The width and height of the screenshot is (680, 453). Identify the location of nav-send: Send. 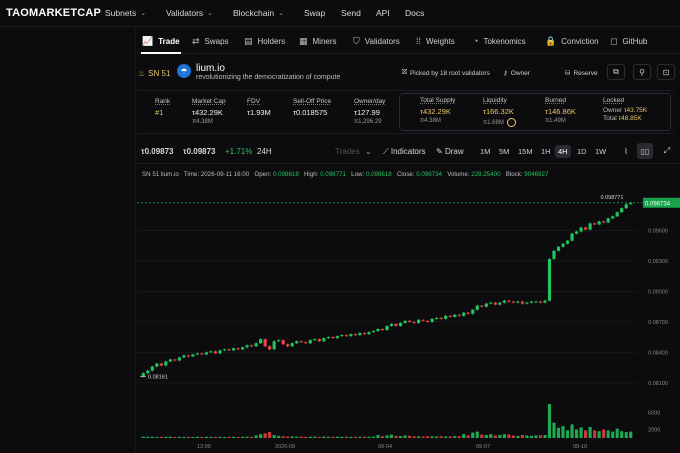
(351, 13).